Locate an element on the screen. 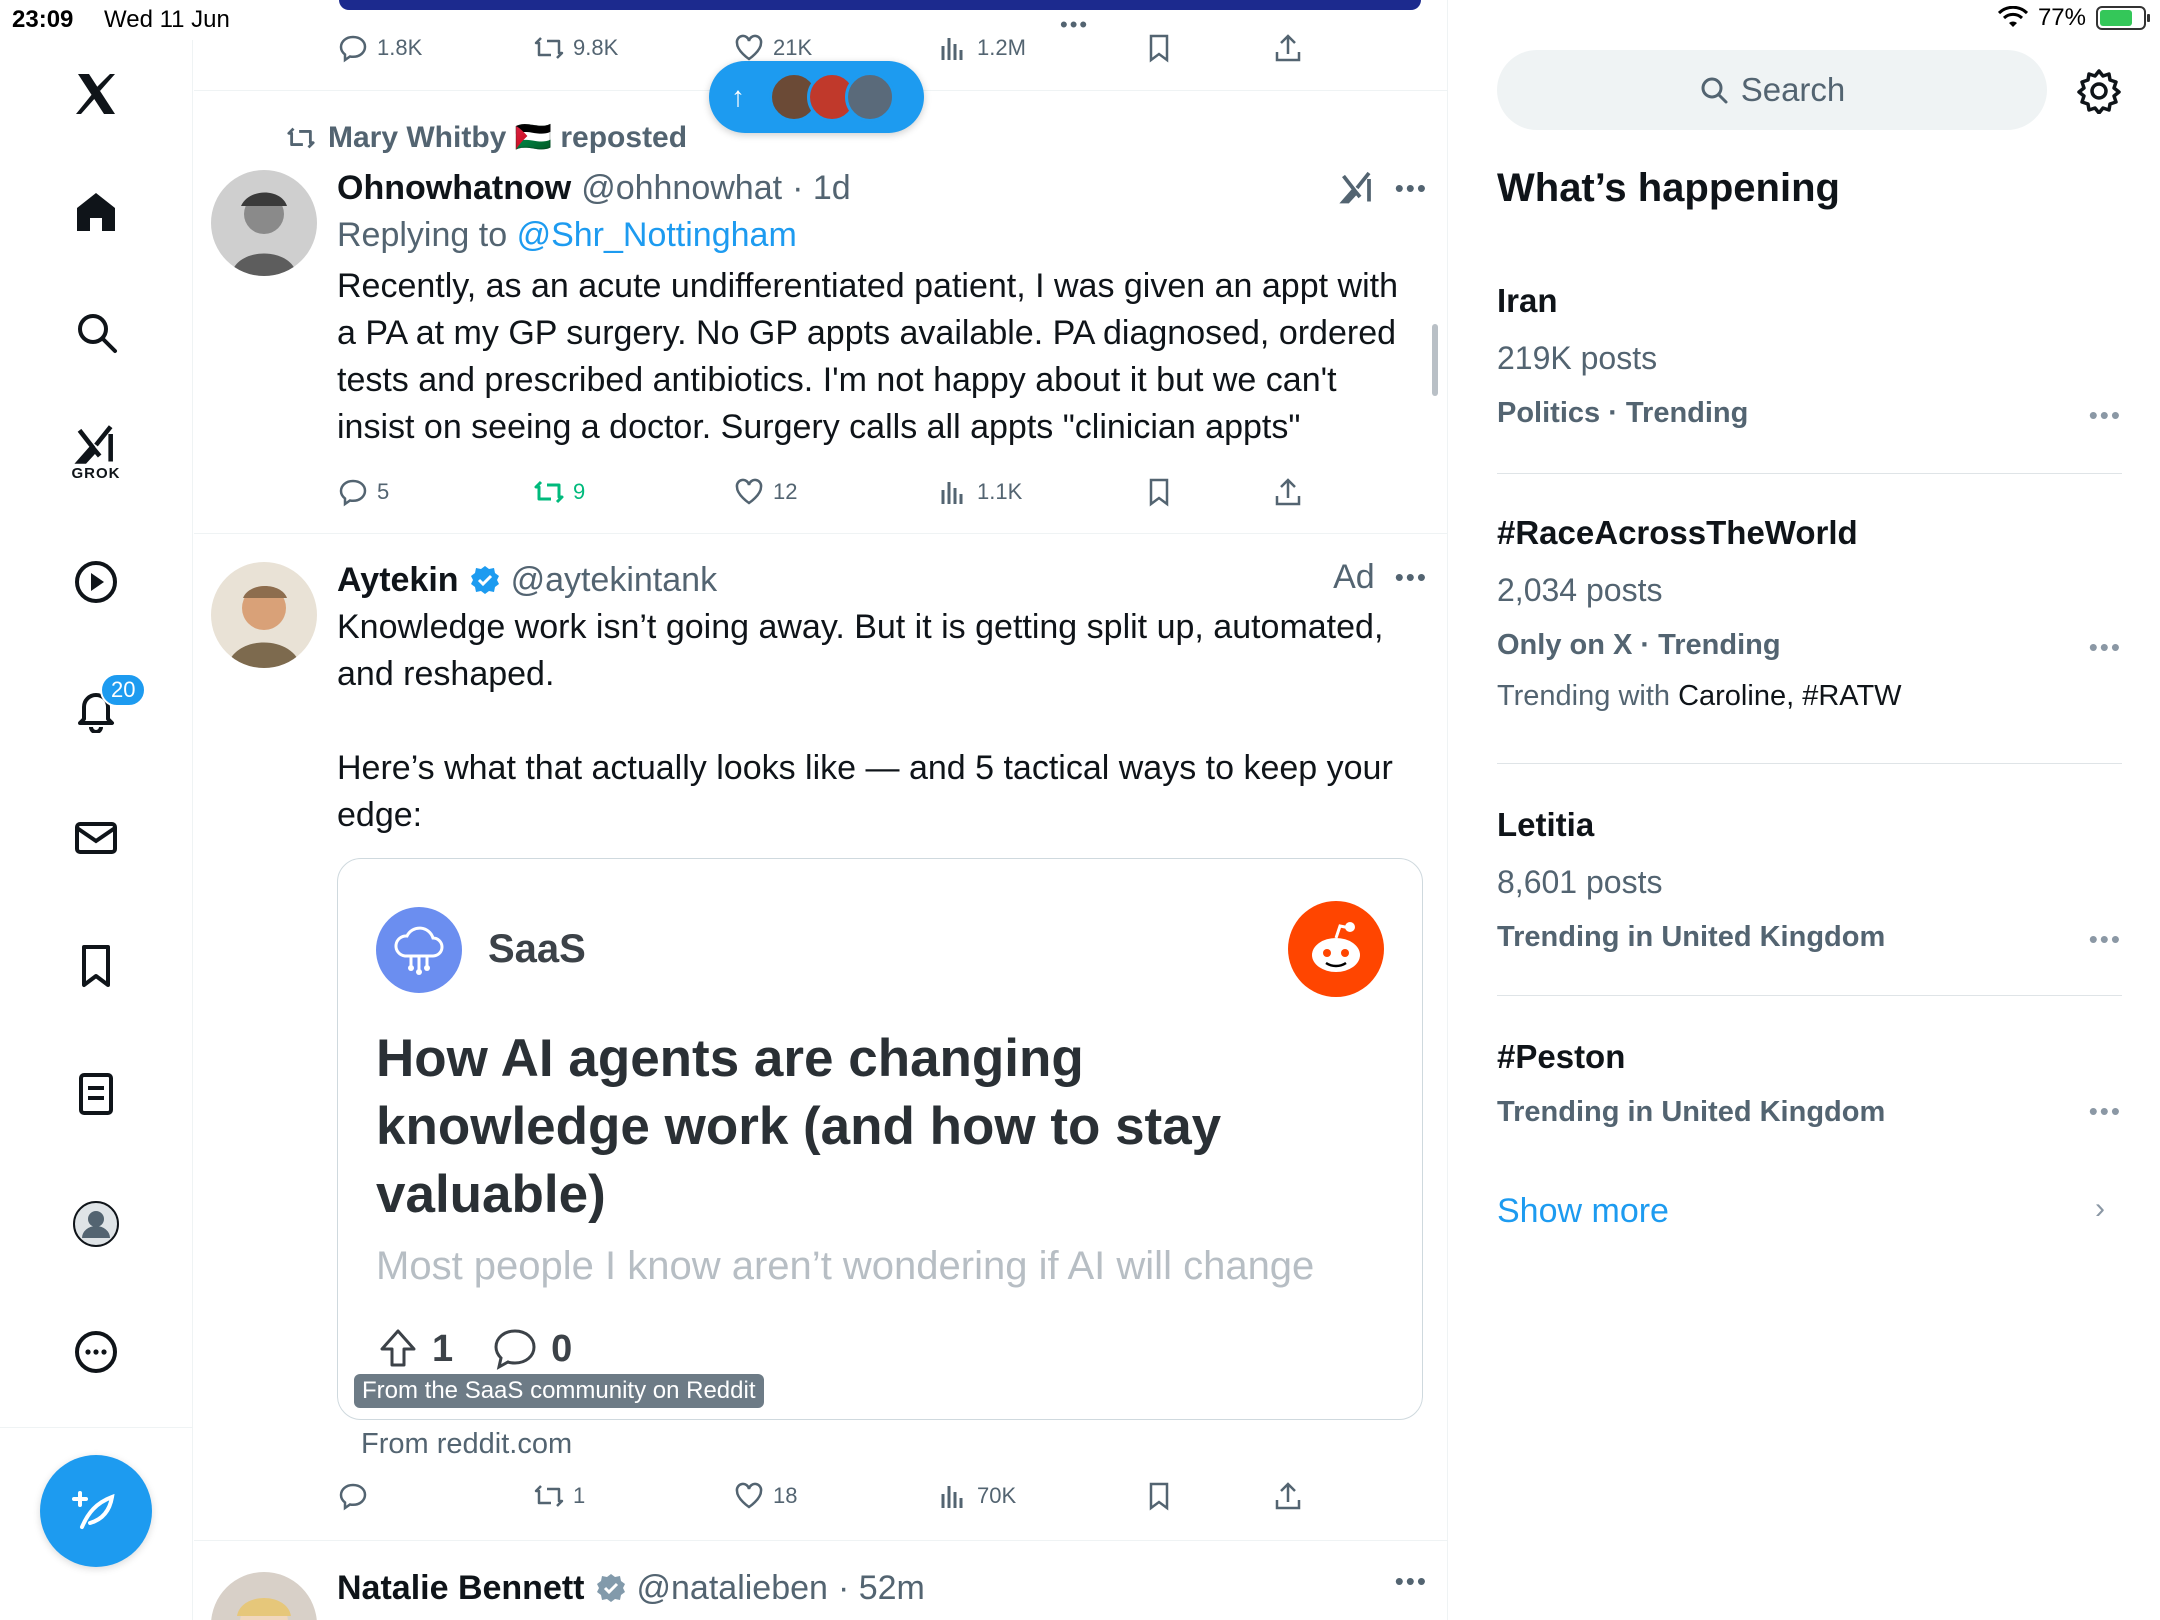 The width and height of the screenshot is (2160, 1620). upvote-arrow-icon is located at coordinates (398, 1348).